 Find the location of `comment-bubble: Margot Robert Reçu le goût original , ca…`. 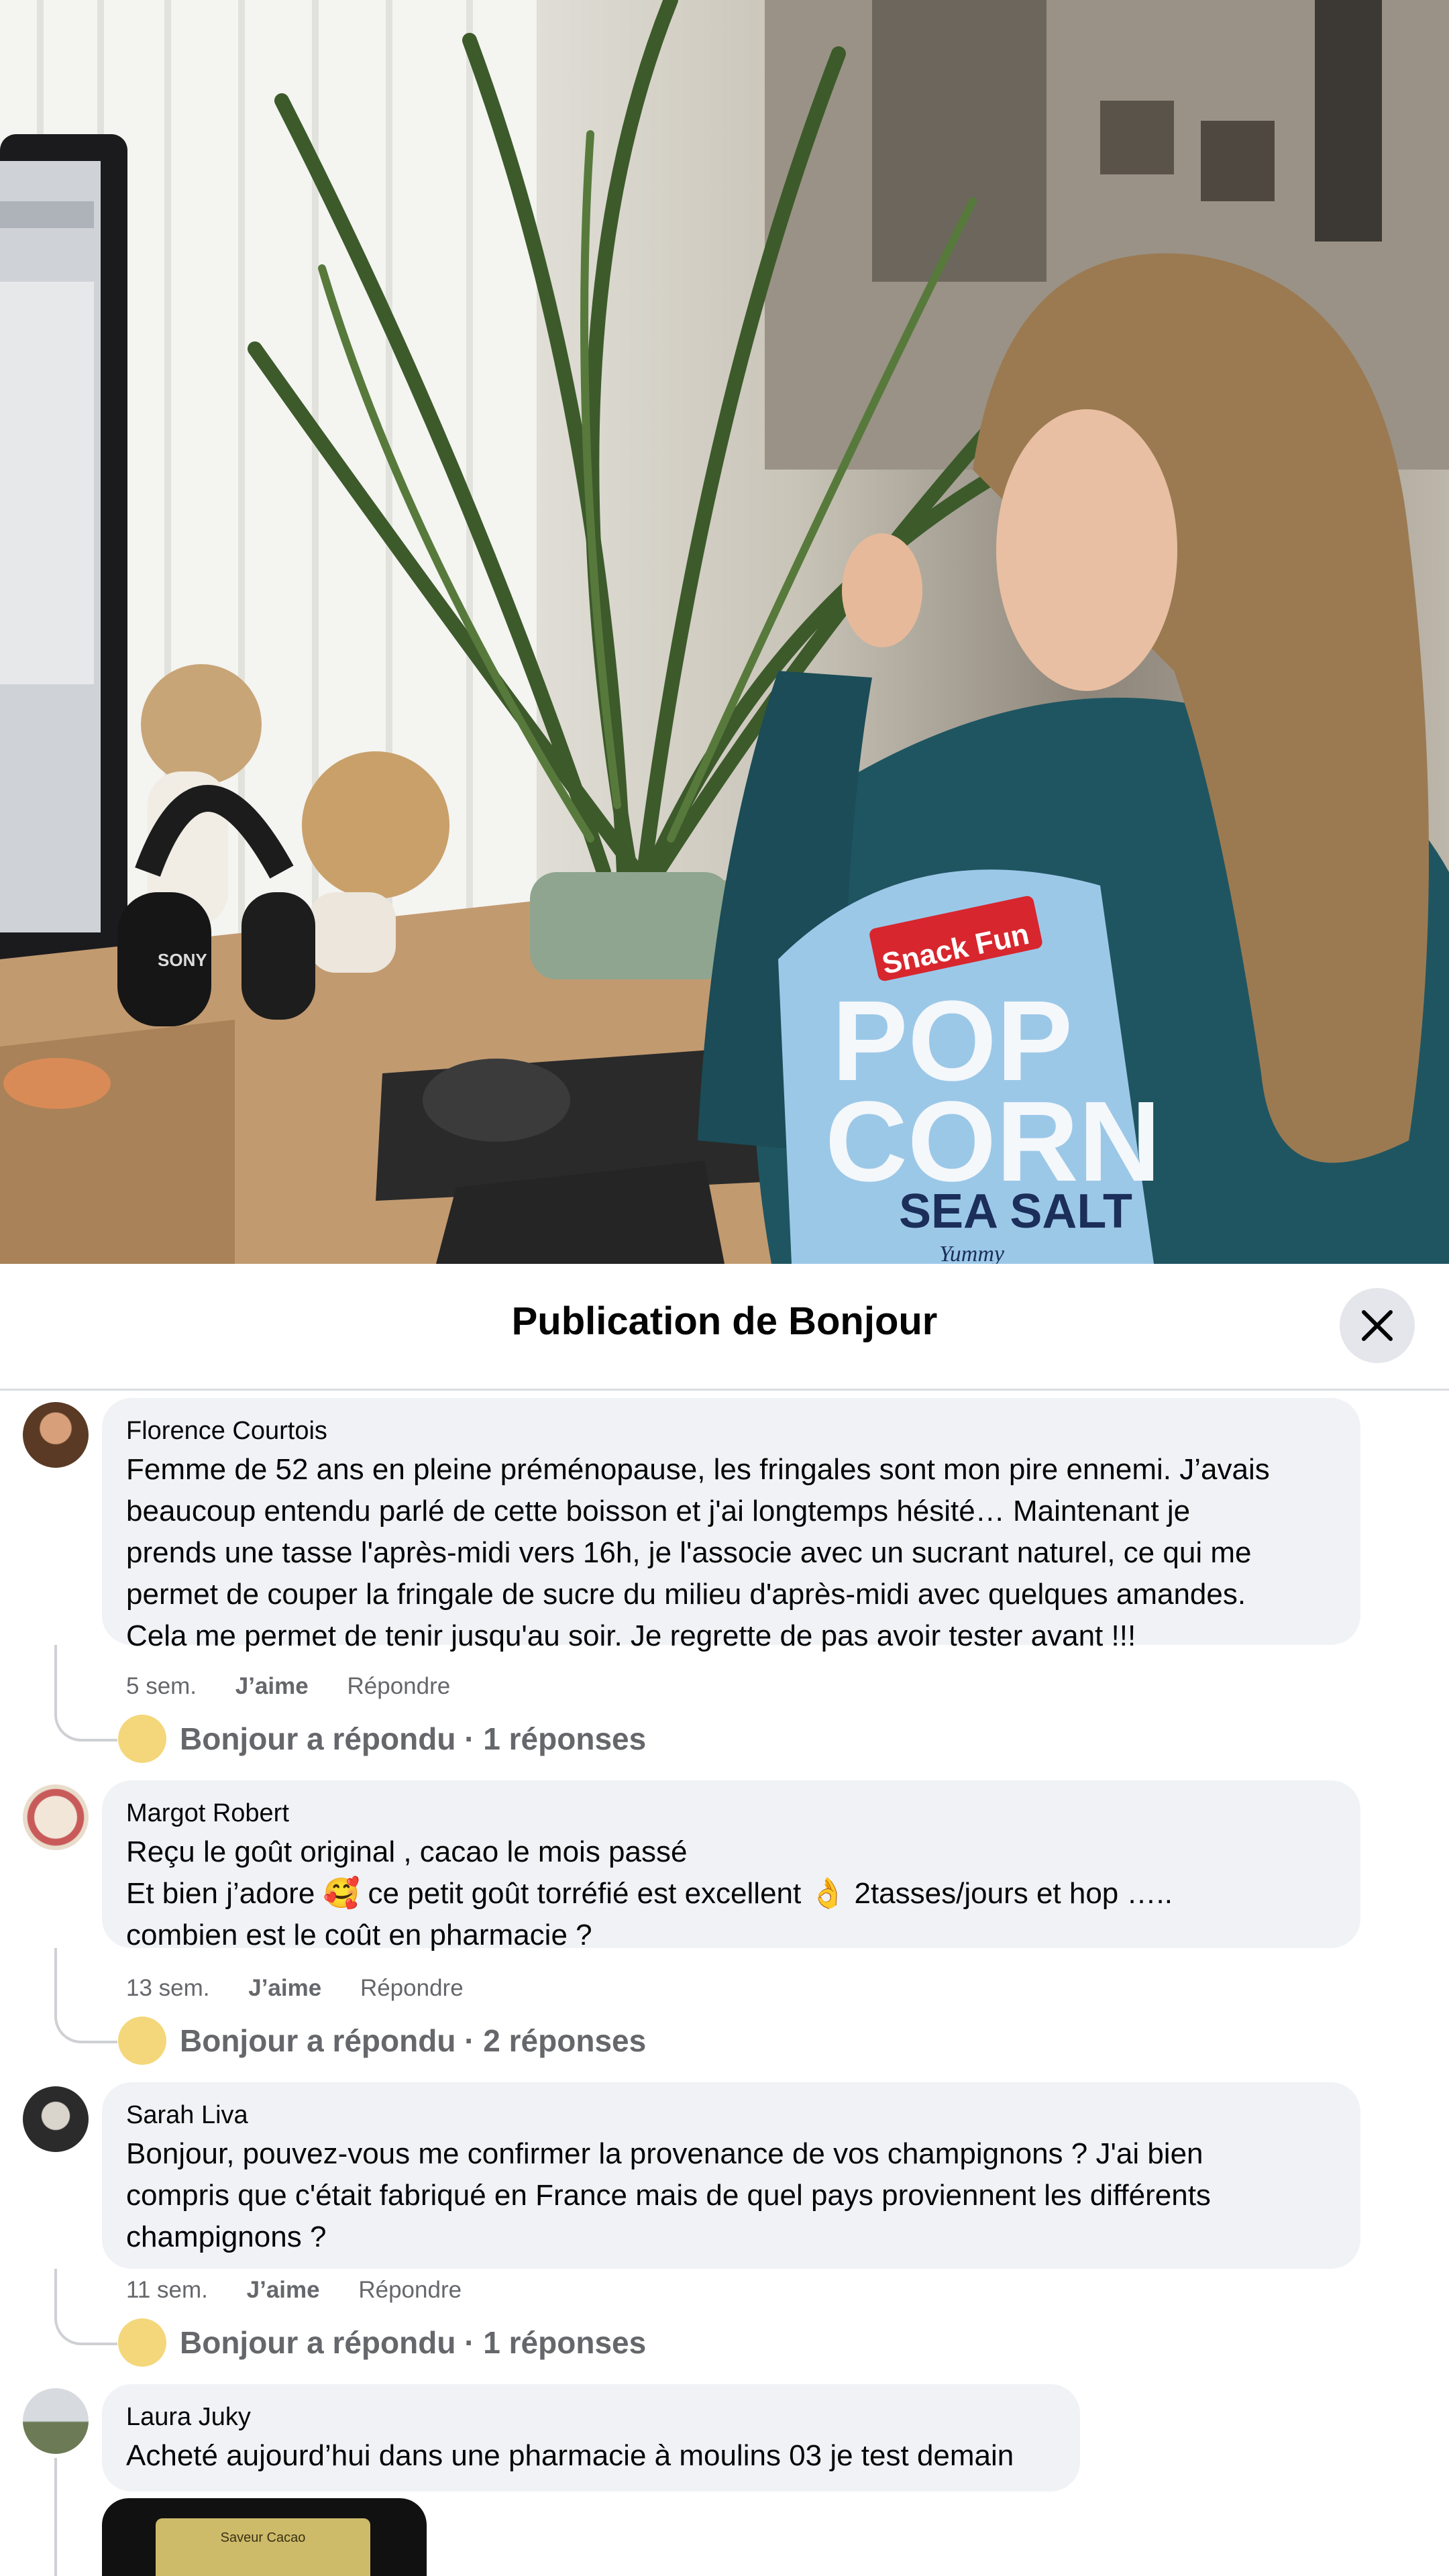

comment-bubble: Margot Robert Reçu le goût original , ca… is located at coordinates (731, 1865).